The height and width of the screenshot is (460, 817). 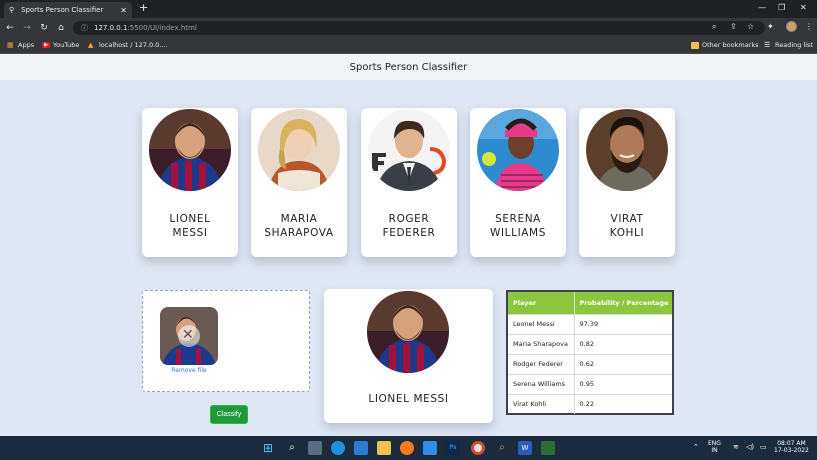 What do you see at coordinates (409, 233) in the screenshot?
I see `player-name-line2: FEDERER` at bounding box center [409, 233].